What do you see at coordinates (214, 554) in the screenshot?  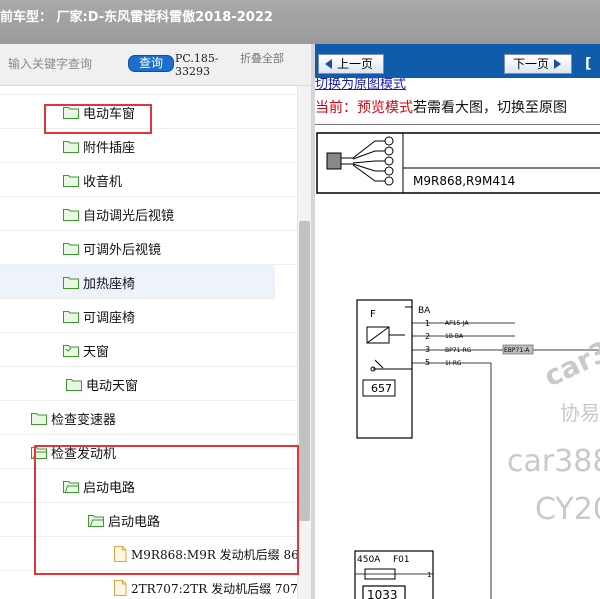 I see `tree-item-label: M9R868:M9R 发动机后缀 86` at bounding box center [214, 554].